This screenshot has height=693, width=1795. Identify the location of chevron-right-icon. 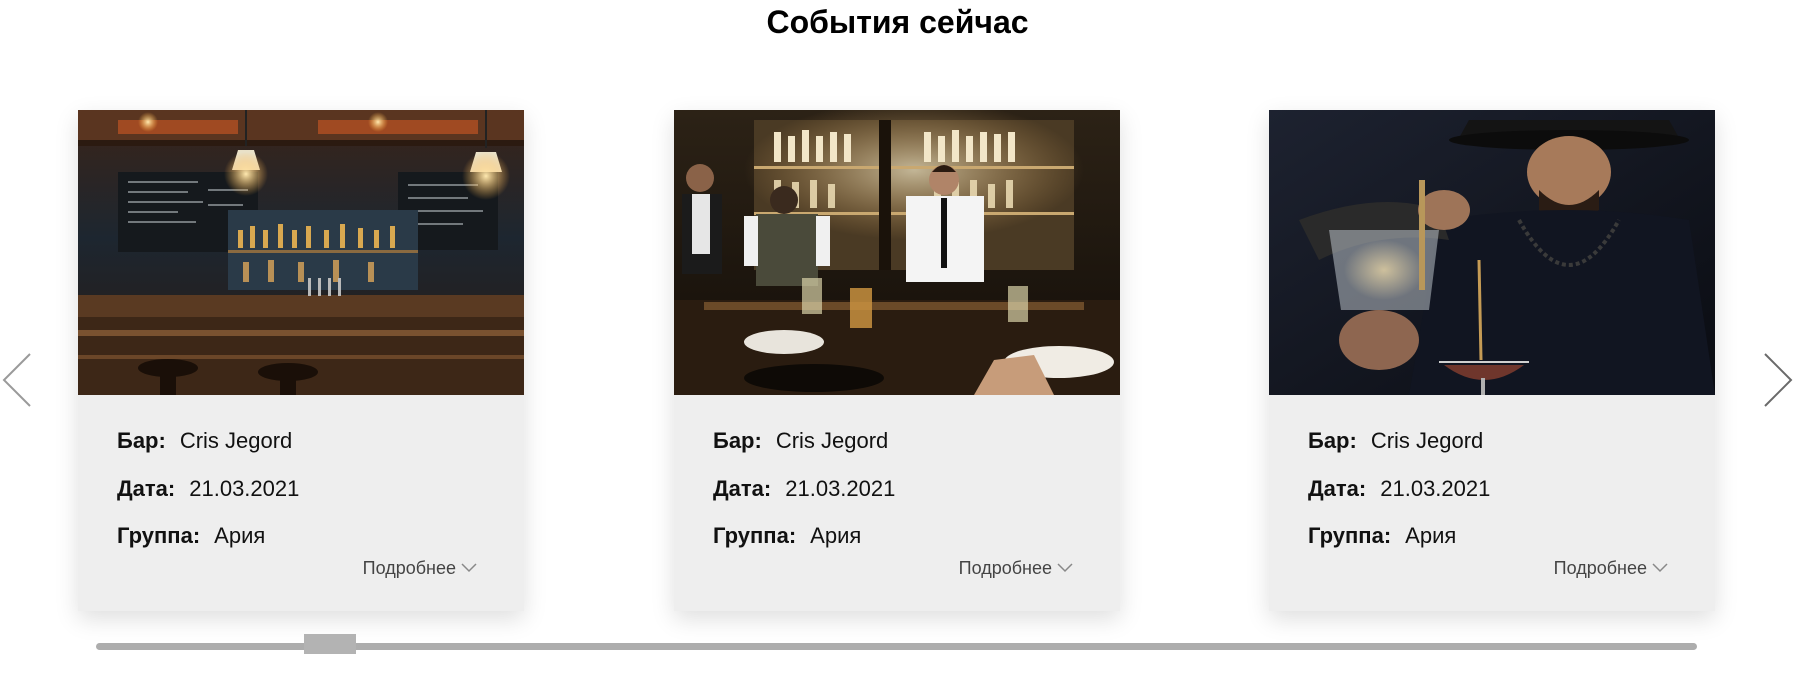
(1778, 380).